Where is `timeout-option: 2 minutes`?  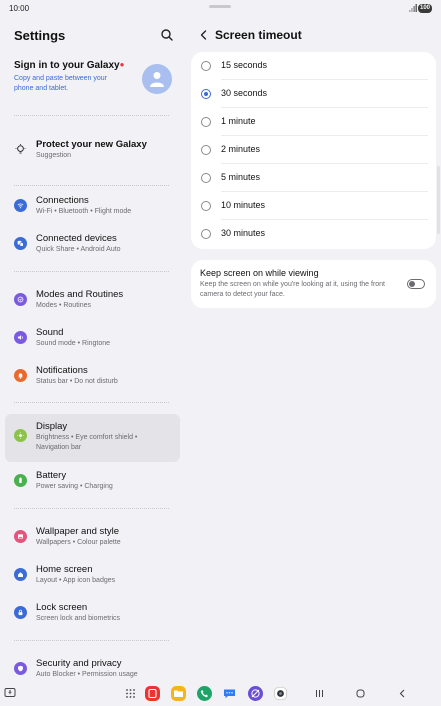
timeout-option: 2 minutes is located at coordinates (313, 150).